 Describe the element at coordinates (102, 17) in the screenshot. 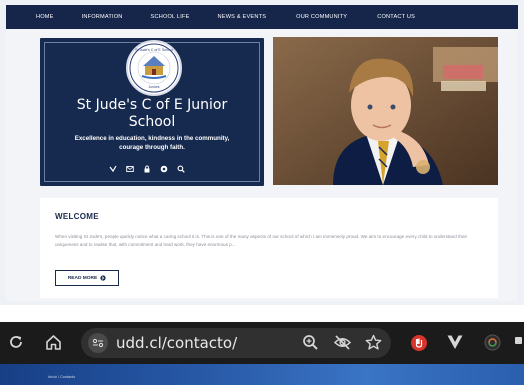

I see `nav-item-information: INFORMATION` at that location.